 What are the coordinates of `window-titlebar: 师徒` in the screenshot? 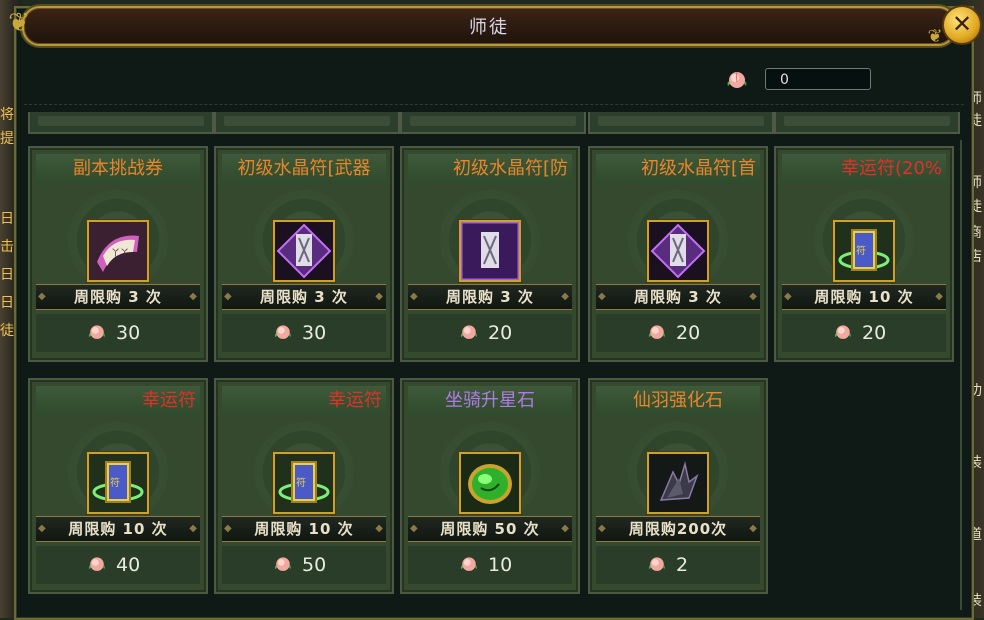 It's located at (489, 26).